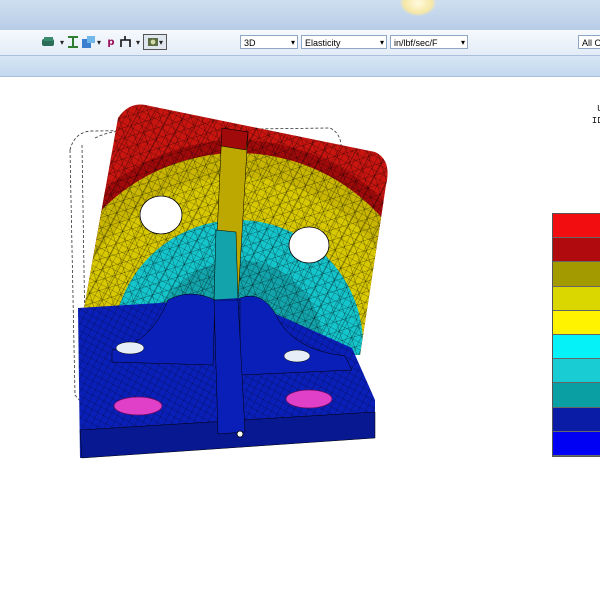  I want to click on base-hole-right, so click(309, 399).